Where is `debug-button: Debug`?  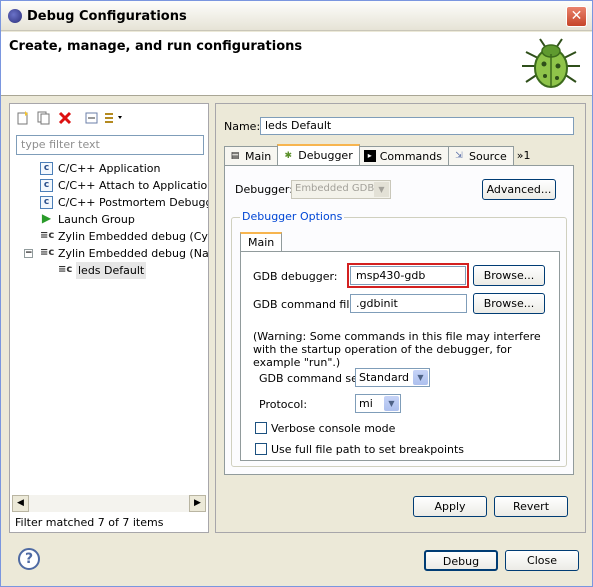
debug-button: Debug is located at coordinates (461, 560).